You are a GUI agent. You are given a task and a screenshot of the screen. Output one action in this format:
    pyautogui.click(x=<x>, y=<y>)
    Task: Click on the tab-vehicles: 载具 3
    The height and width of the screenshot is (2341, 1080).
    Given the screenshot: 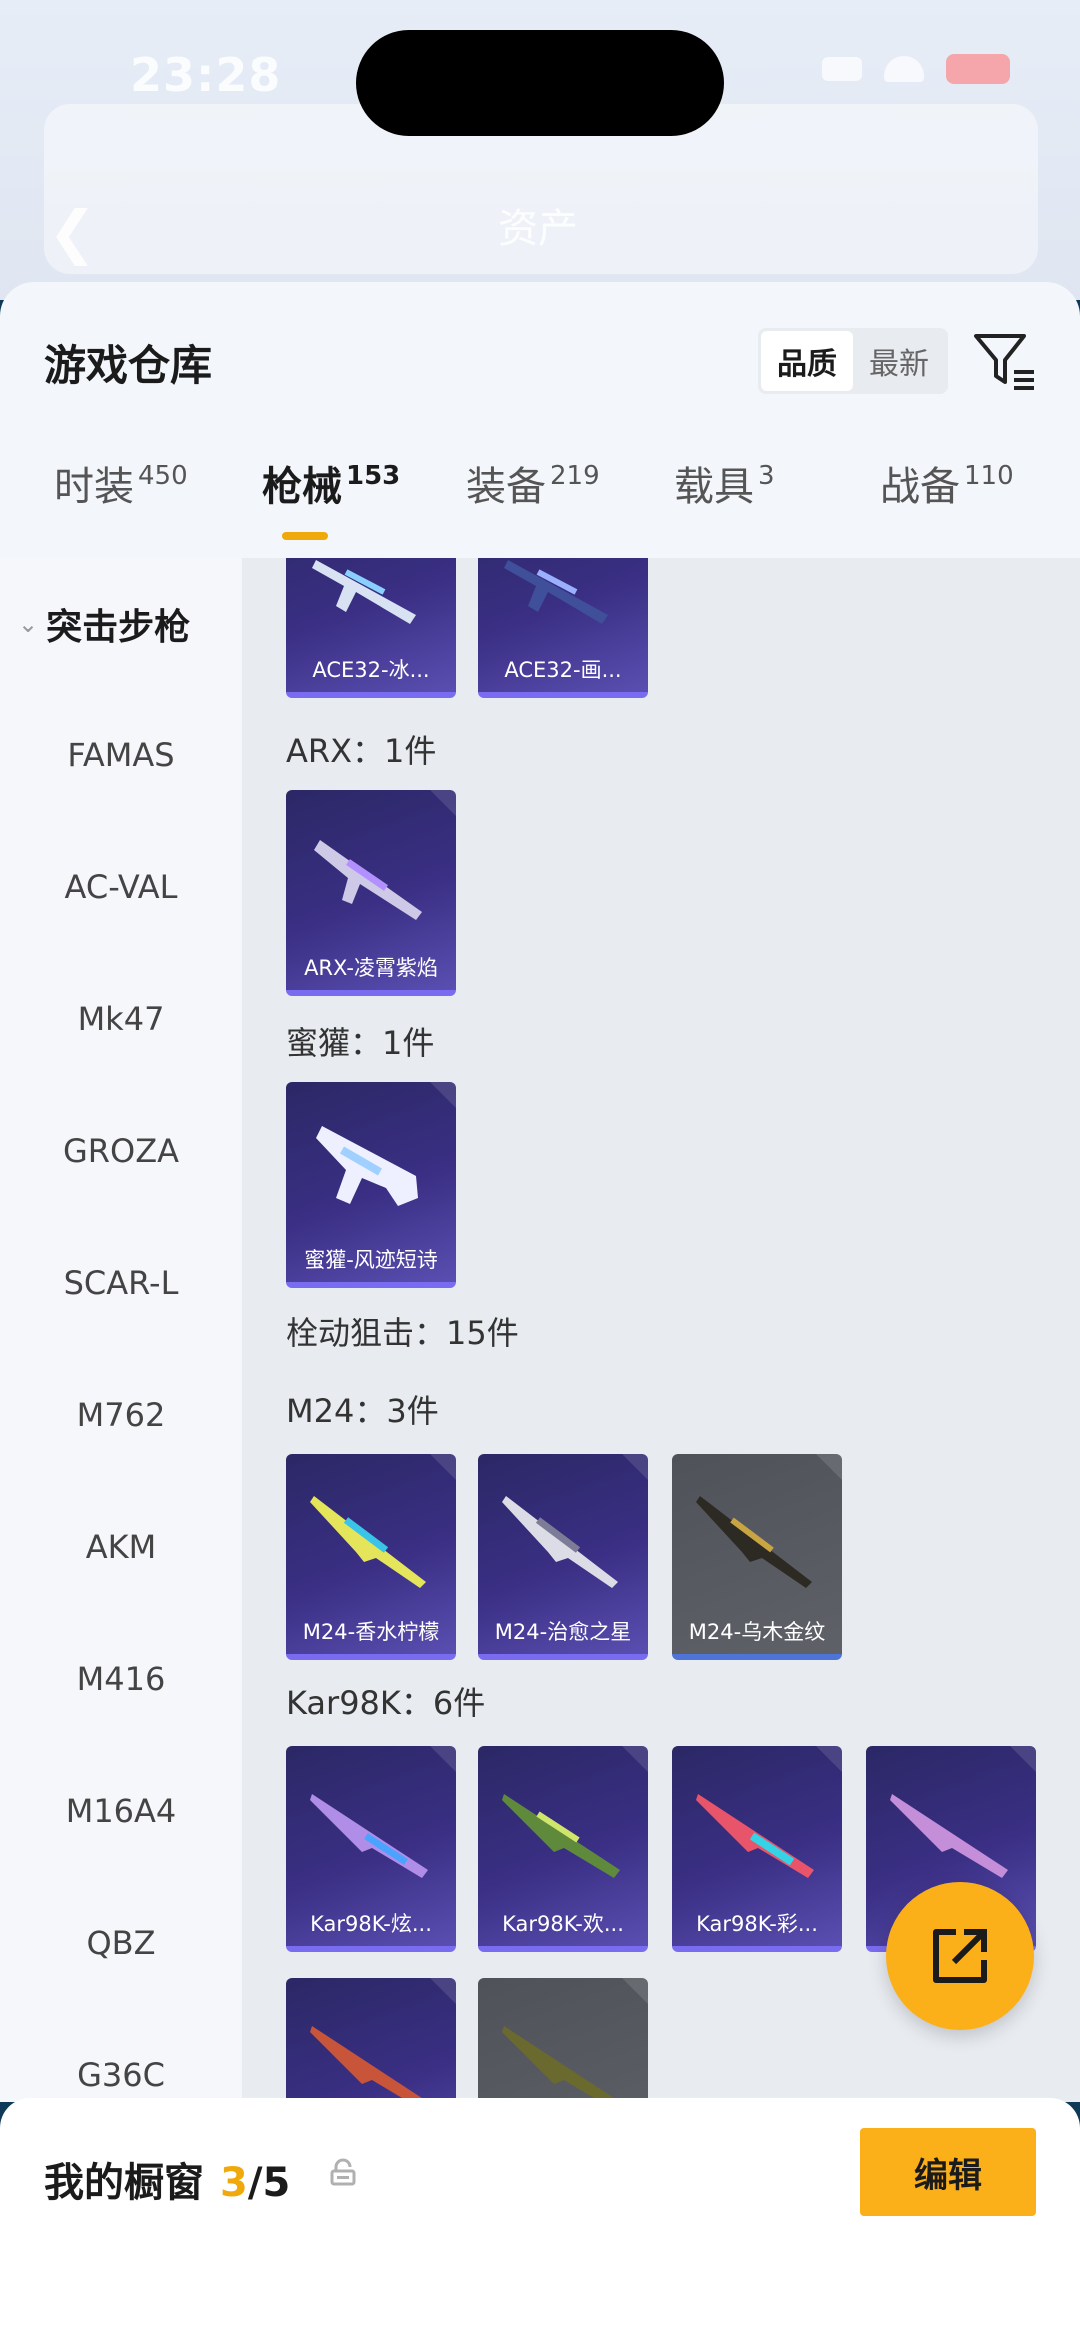 What is the action you would take?
    pyautogui.click(x=724, y=483)
    